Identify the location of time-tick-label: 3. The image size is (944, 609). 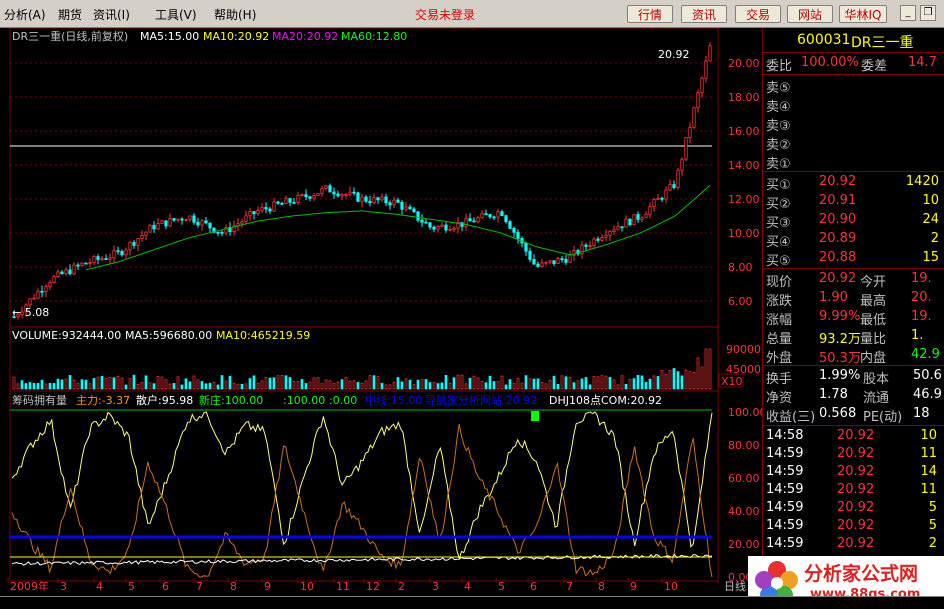
(435, 586).